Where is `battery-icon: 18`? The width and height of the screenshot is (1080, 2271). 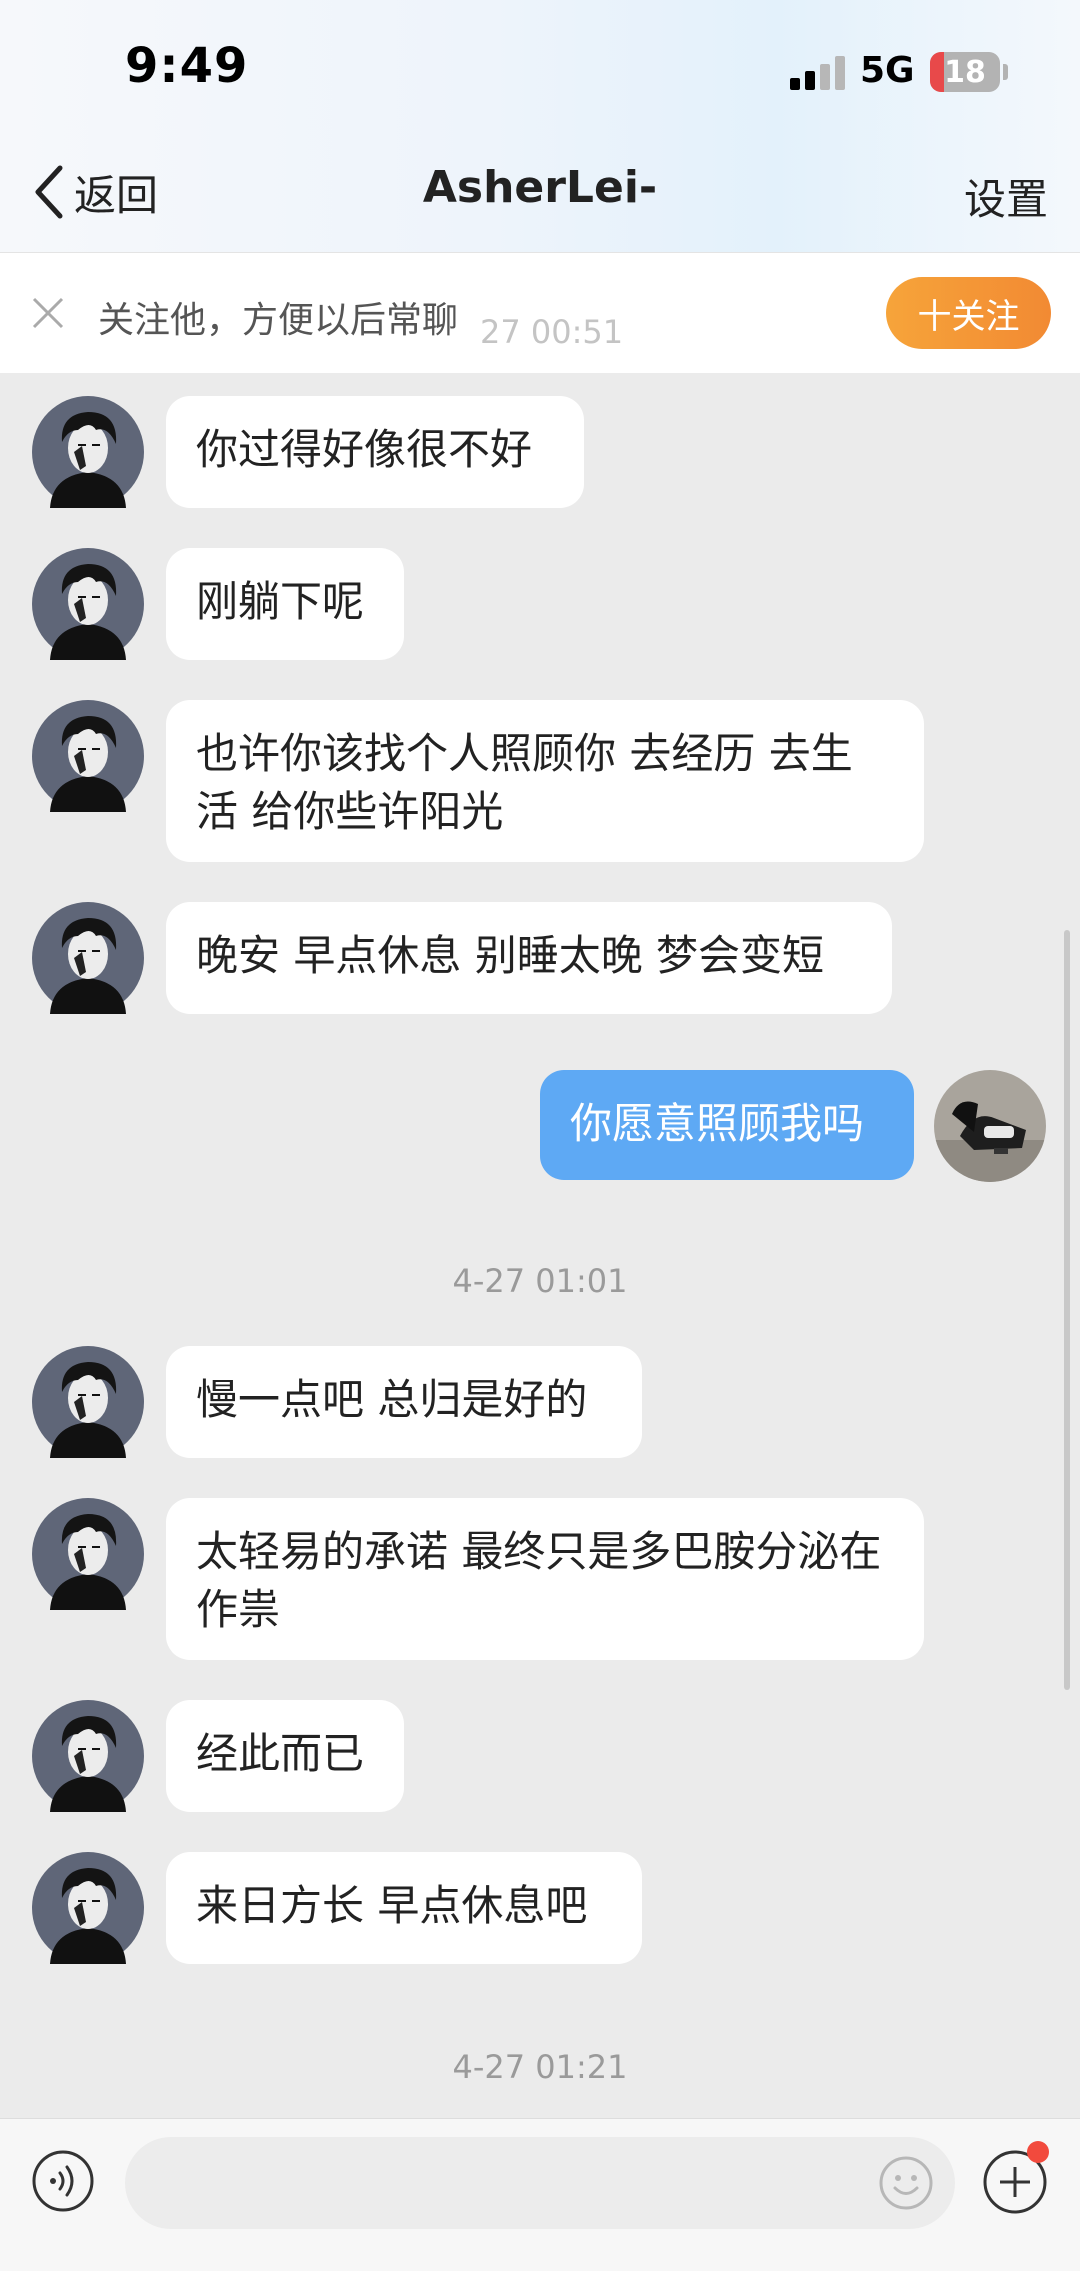
battery-icon: 18 is located at coordinates (965, 72).